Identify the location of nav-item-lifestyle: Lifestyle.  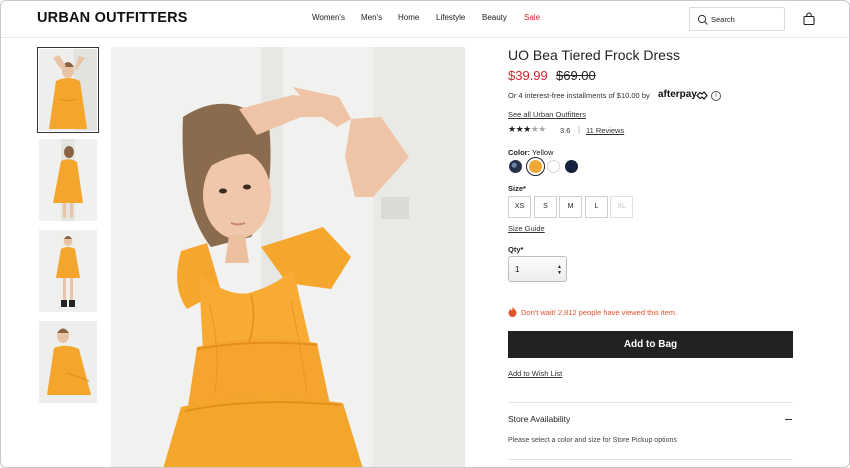
(450, 17).